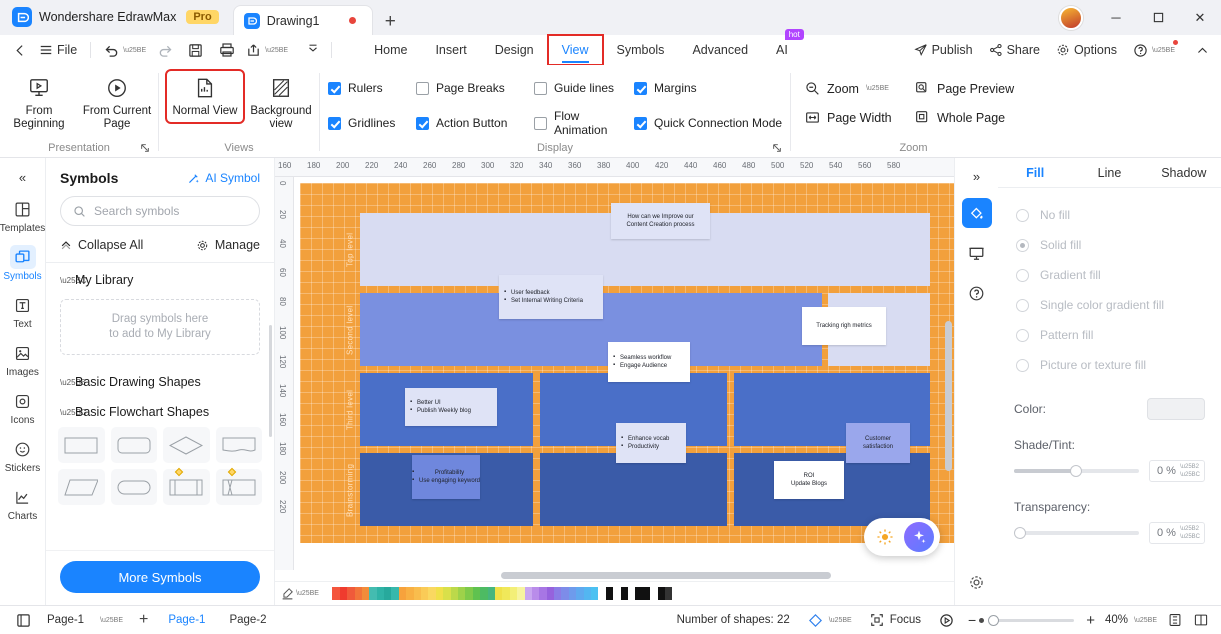  Describe the element at coordinates (777, 148) in the screenshot. I see `display-dialog-launcher` at that location.